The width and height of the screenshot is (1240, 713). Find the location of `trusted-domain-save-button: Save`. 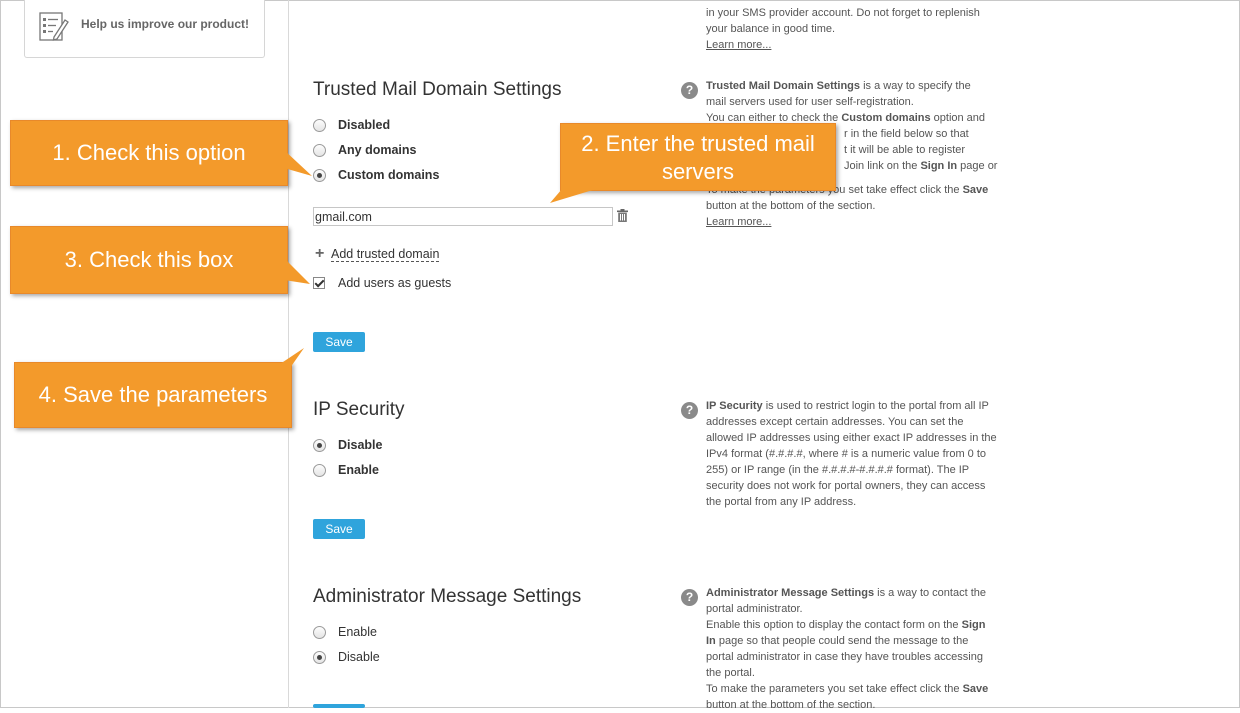

trusted-domain-save-button: Save is located at coordinates (339, 342).